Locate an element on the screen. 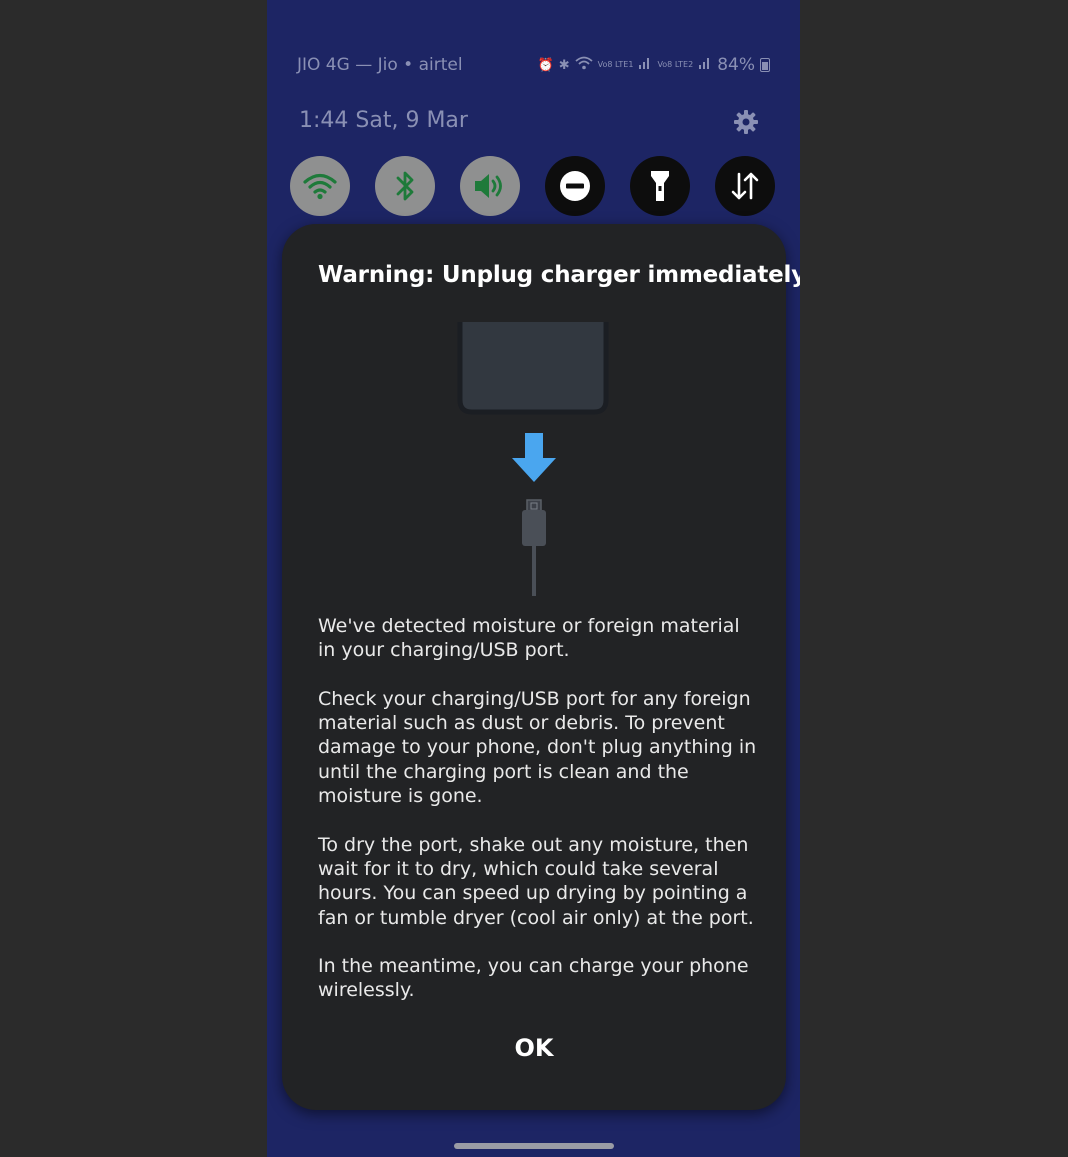 This screenshot has width=1068, height=1157. ok-button: OK is located at coordinates (534, 1048).